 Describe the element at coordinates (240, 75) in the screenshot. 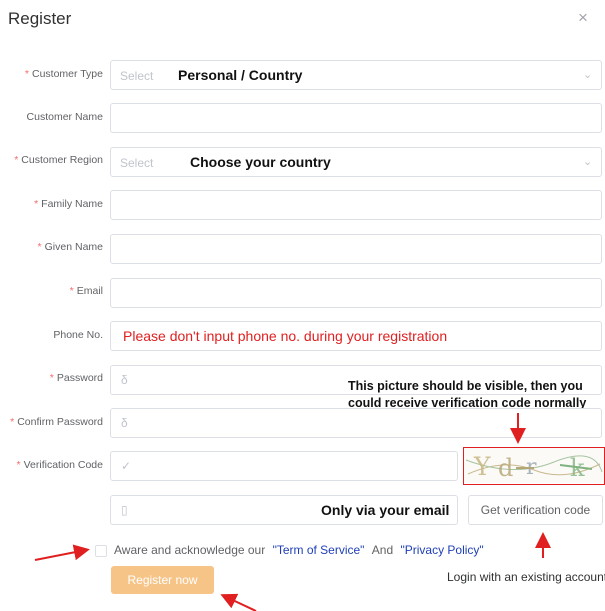

I see `customer-type-annotation: Personal / Country` at that location.